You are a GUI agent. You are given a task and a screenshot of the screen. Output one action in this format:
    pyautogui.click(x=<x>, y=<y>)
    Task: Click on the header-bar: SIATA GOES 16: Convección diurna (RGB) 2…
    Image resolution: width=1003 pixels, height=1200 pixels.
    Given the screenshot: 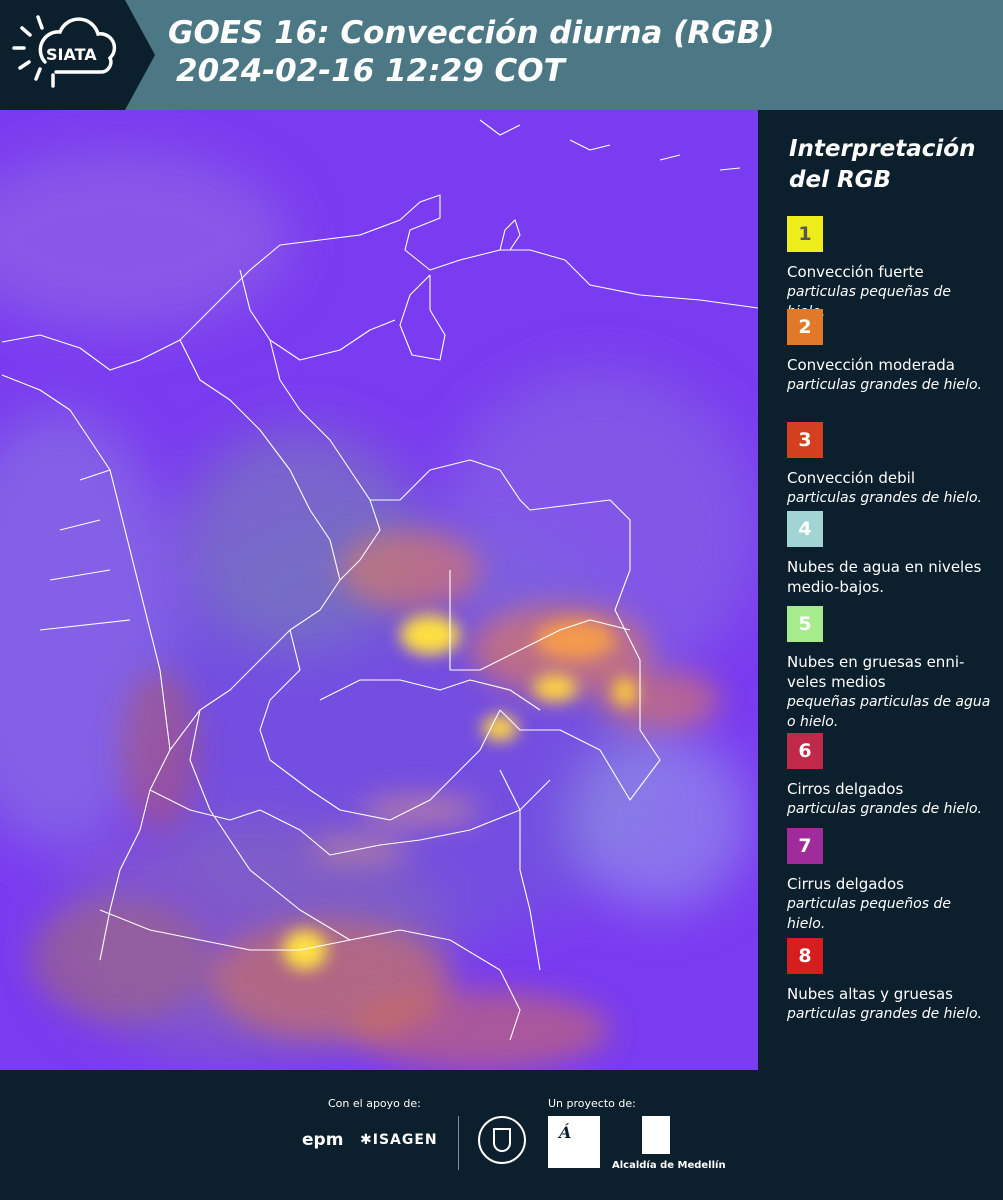 What is the action you would take?
    pyautogui.click(x=501, y=55)
    